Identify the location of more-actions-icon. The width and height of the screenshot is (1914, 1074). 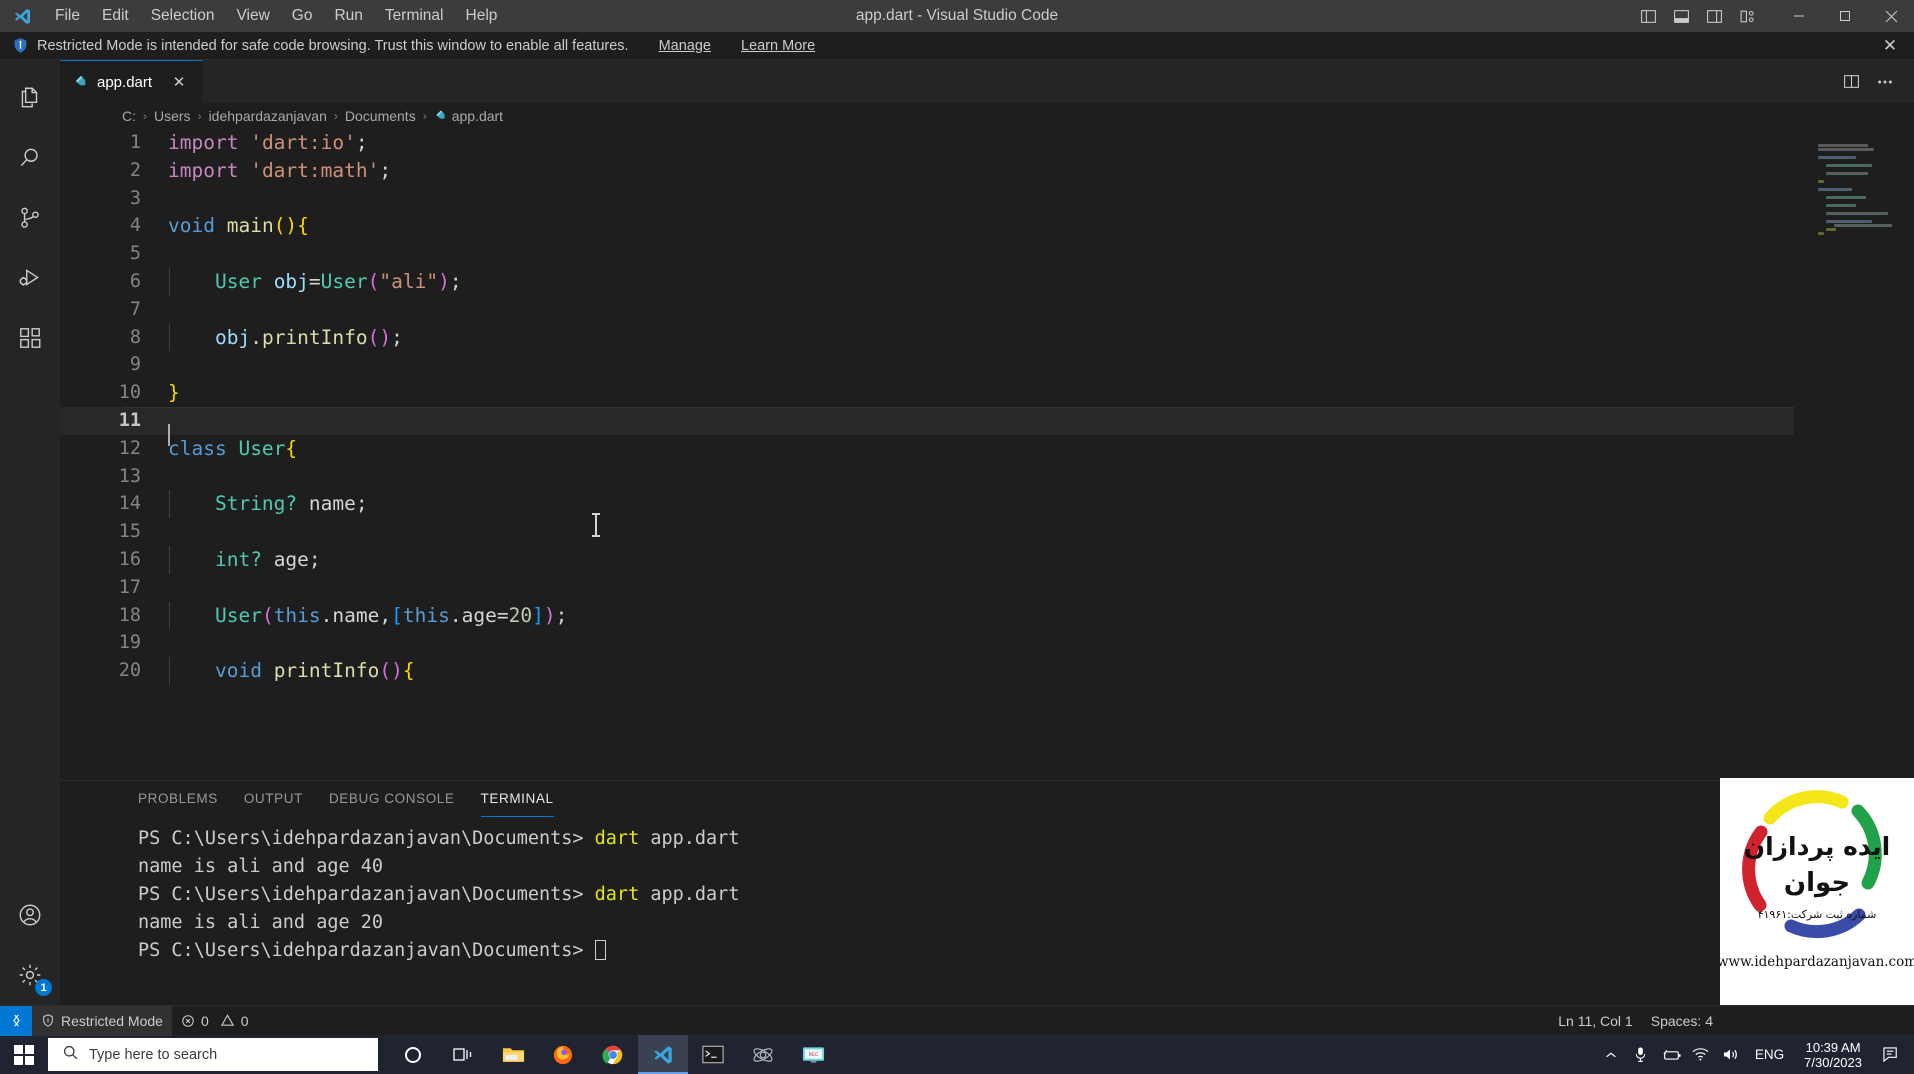
(1885, 82).